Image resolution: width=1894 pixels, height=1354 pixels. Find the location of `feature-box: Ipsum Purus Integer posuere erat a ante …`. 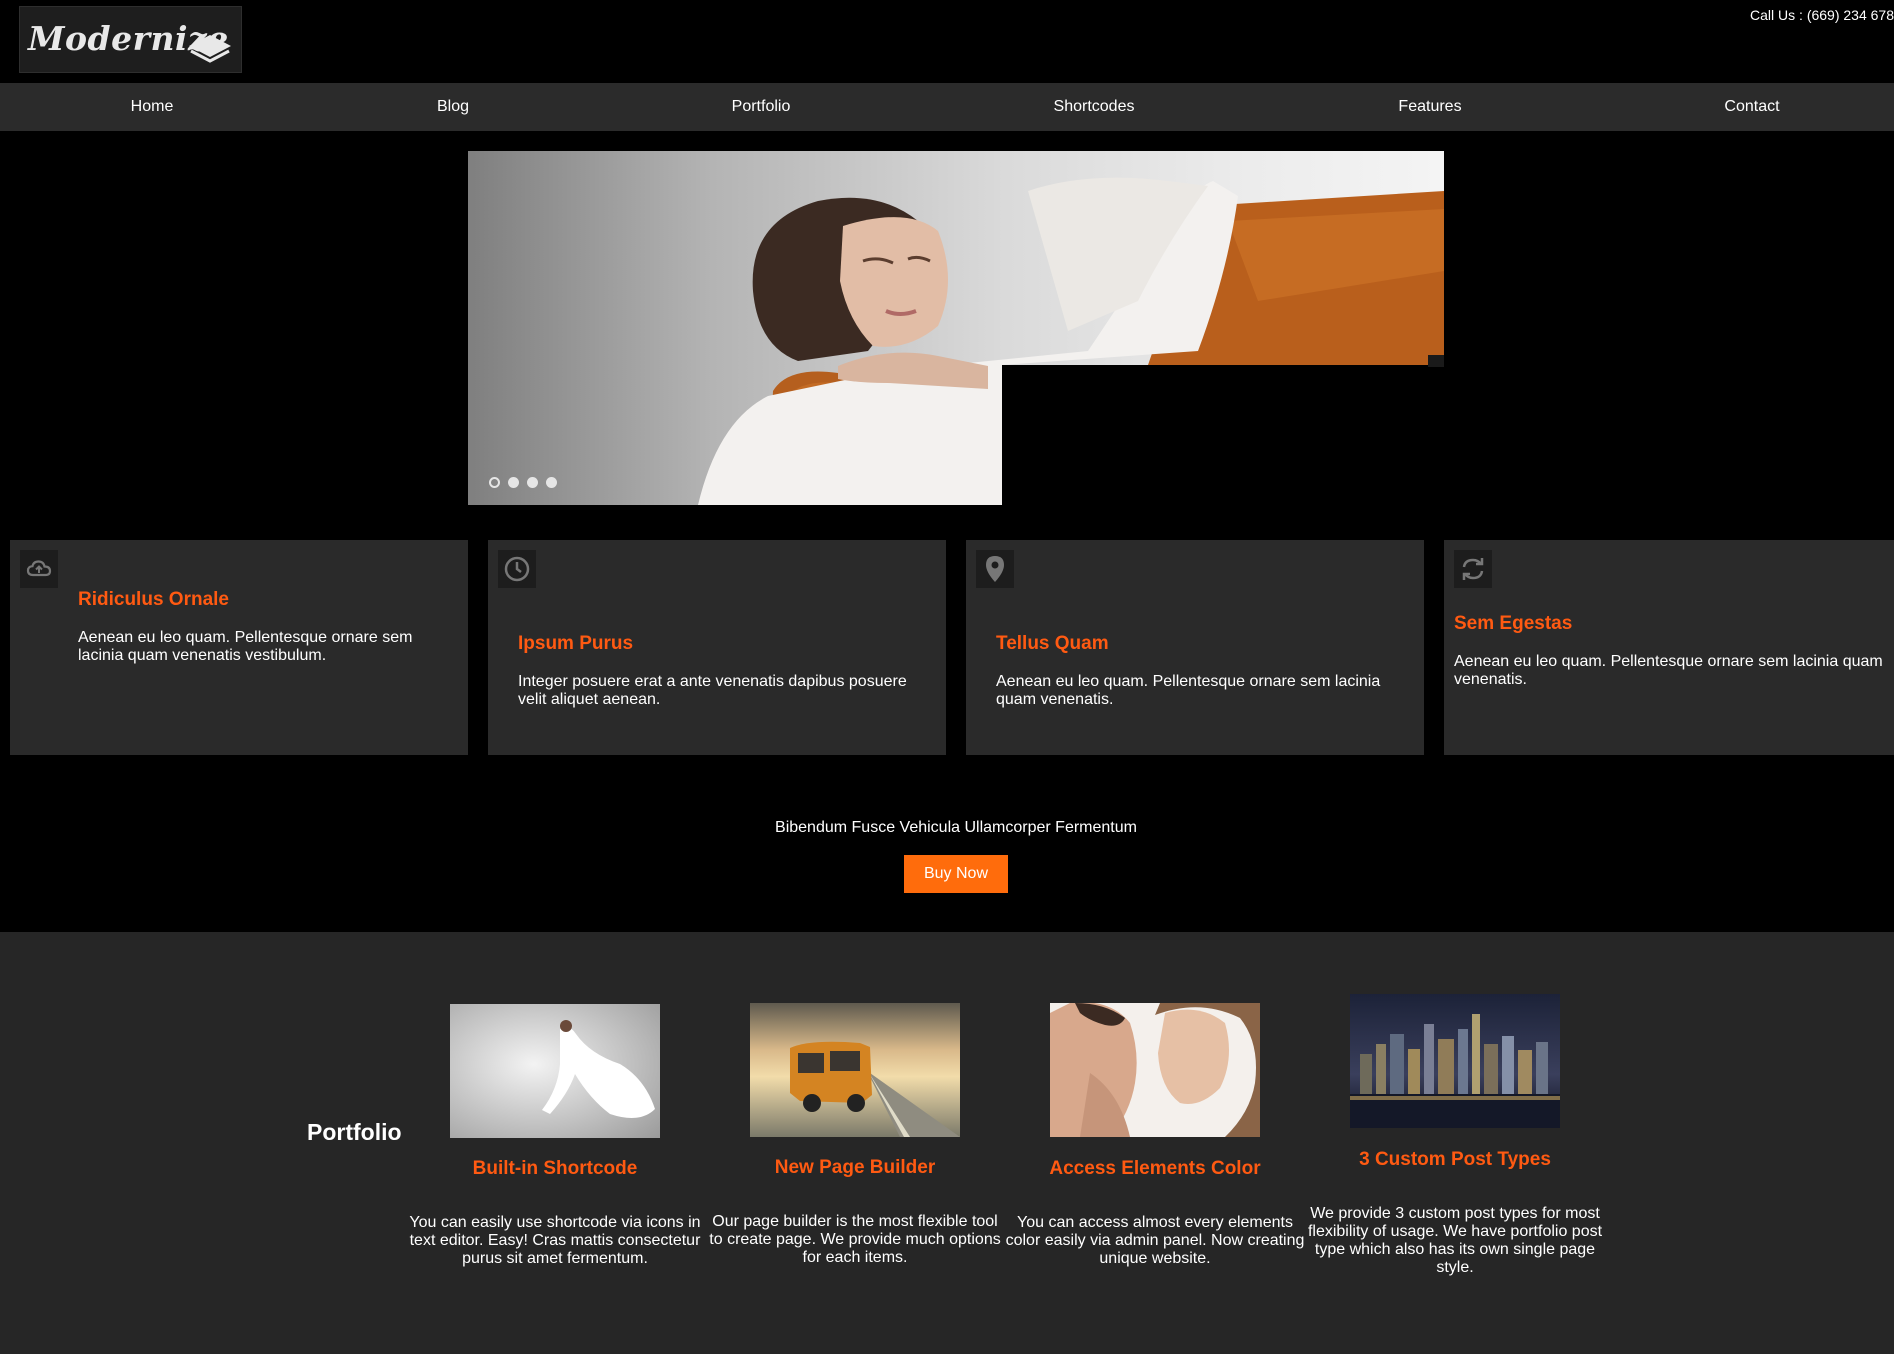

feature-box: Ipsum Purus Integer posuere erat a ante … is located at coordinates (717, 647).